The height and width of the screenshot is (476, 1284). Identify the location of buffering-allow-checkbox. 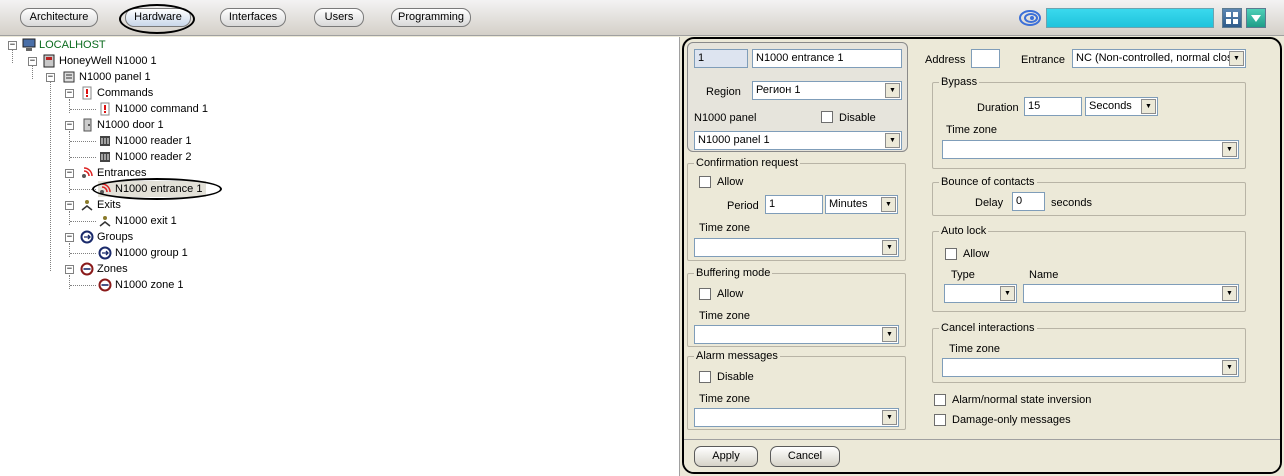
(705, 294).